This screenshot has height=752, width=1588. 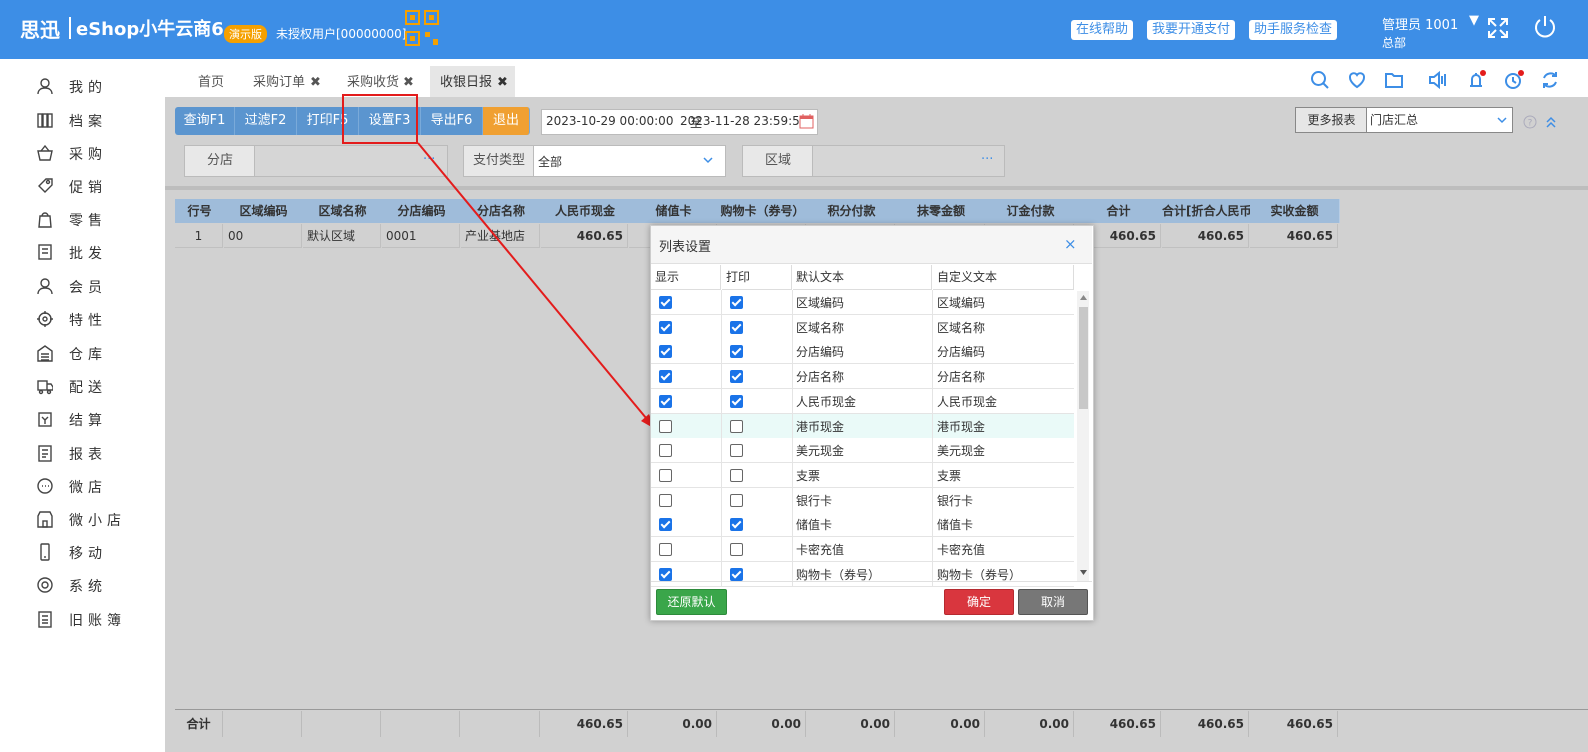 What do you see at coordinates (955, 524) in the screenshot?
I see `custom-text: 储值卡` at bounding box center [955, 524].